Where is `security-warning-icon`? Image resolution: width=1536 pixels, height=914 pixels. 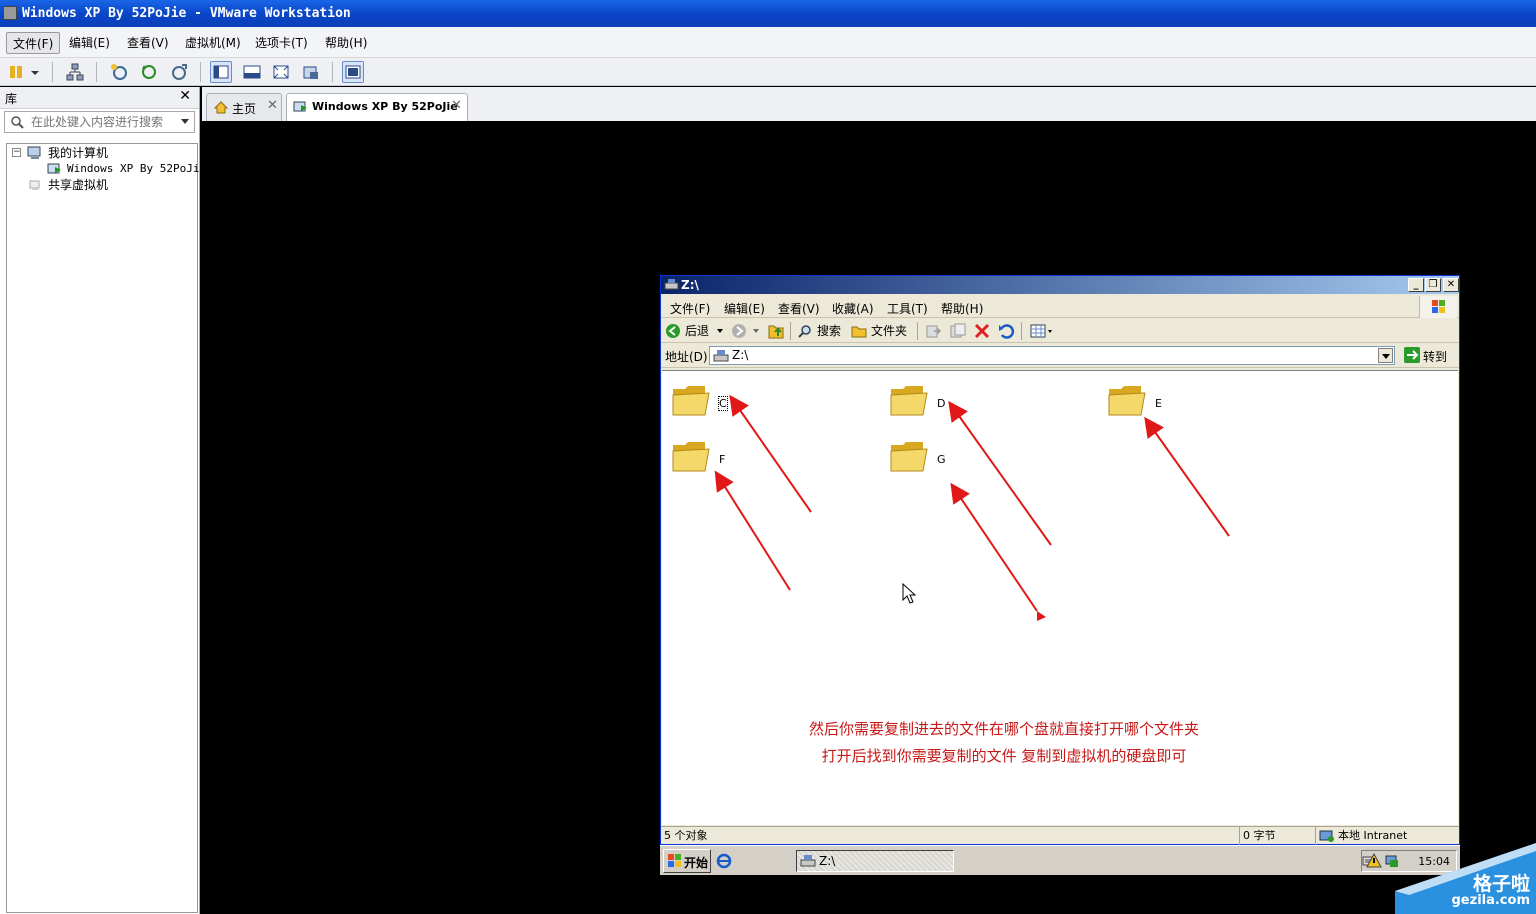
security-warning-icon is located at coordinates (1374, 861).